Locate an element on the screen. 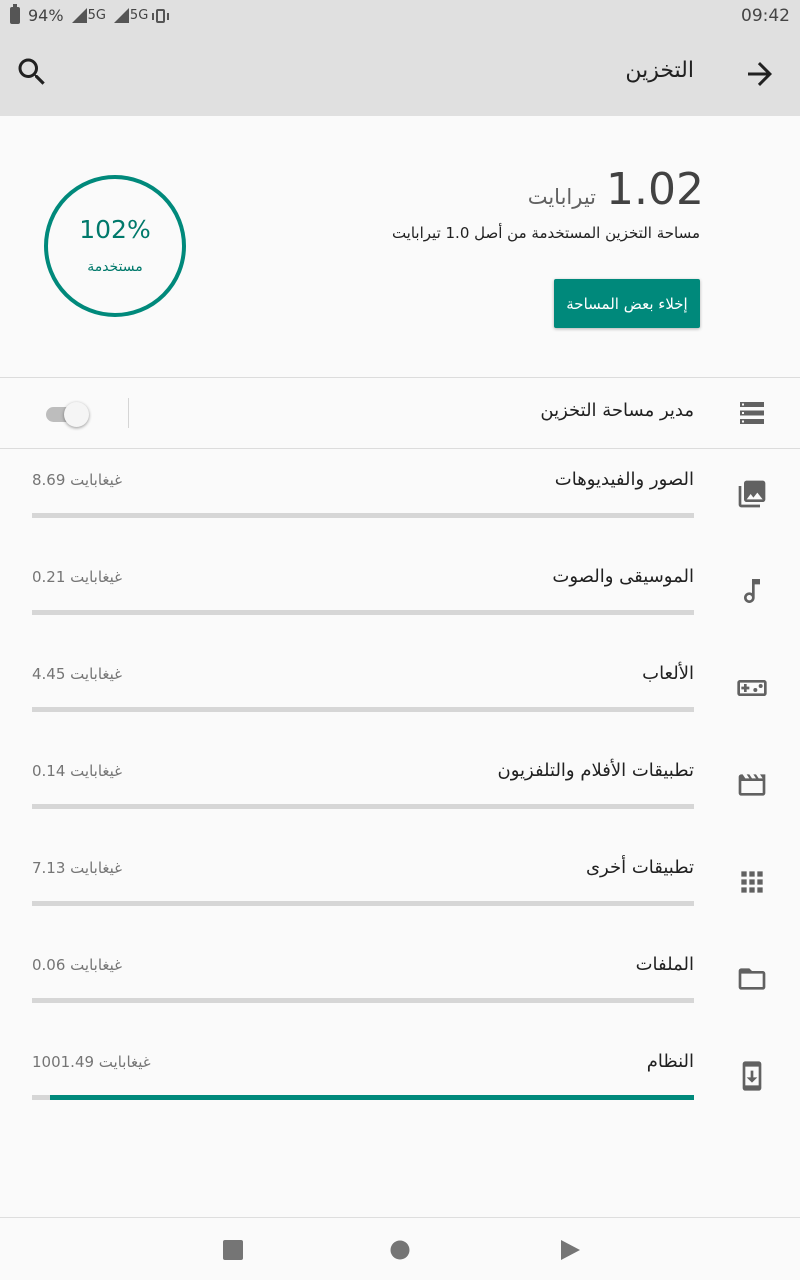 The image size is (800, 1280). category-size: 7.13 غيغابايت is located at coordinates (77, 868).